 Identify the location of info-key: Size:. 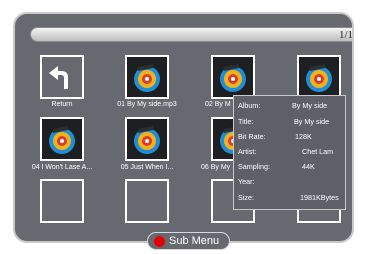
(246, 197).